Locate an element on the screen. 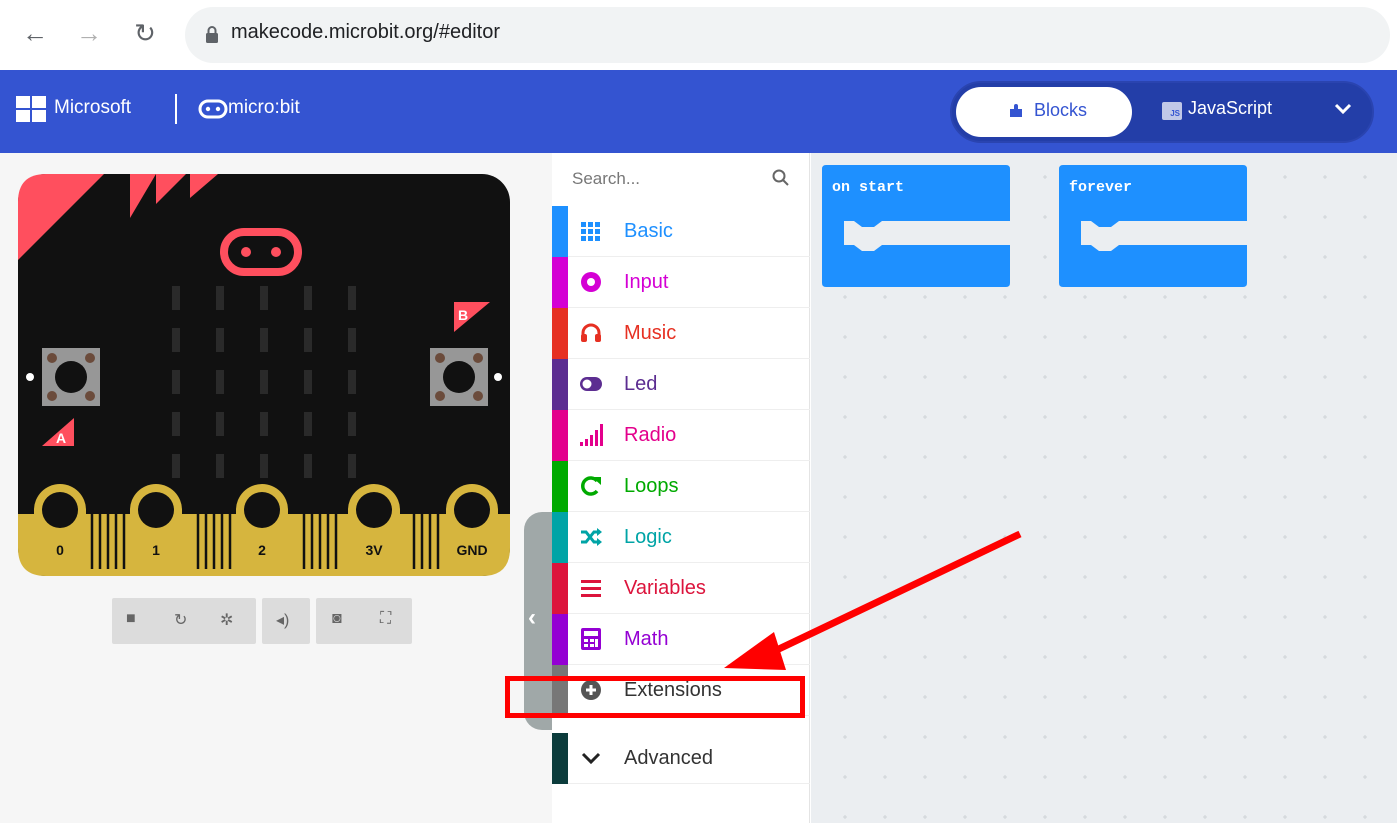 This screenshot has height=823, width=1397. simulator-controls: ■ ↻ ✲ ◂) ◙ ⛶ is located at coordinates (262, 621).